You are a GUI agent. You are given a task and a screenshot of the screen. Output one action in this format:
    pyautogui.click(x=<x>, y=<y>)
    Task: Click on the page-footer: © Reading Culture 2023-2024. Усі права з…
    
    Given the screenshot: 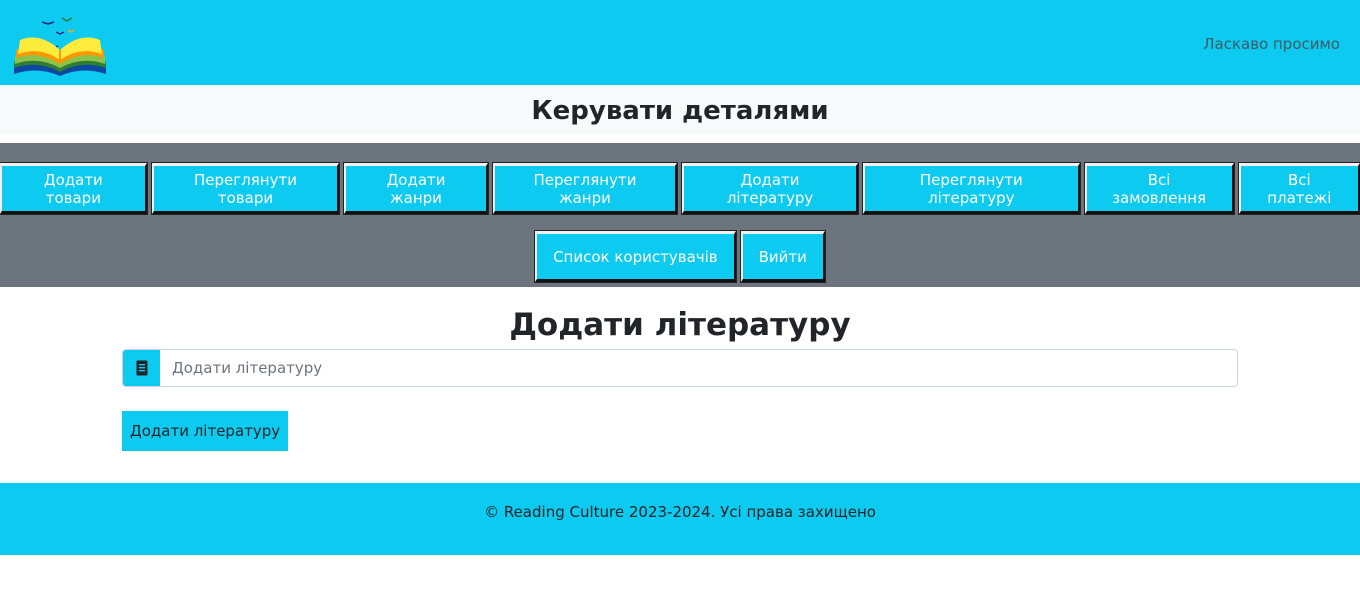 What is the action you would take?
    pyautogui.click(x=680, y=519)
    